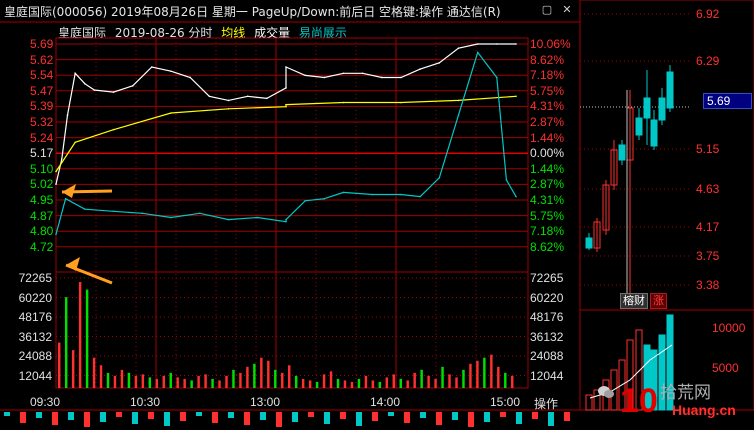 The image size is (754, 430). What do you see at coordinates (42, 122) in the screenshot?
I see `price-tick-label: 5.32` at bounding box center [42, 122].